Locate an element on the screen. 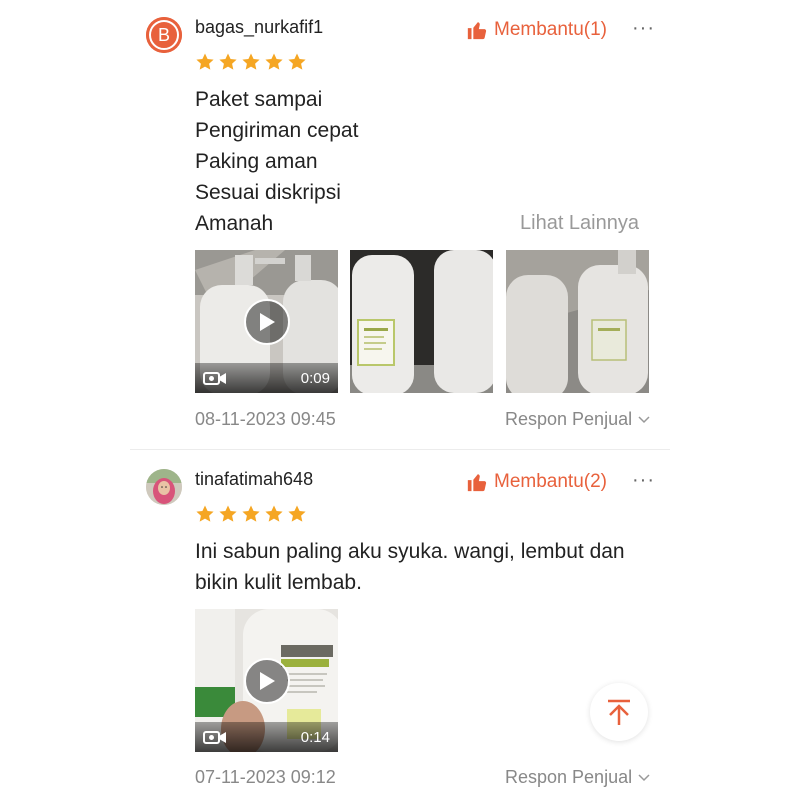  video-duration: 0:09 is located at coordinates (315, 378).